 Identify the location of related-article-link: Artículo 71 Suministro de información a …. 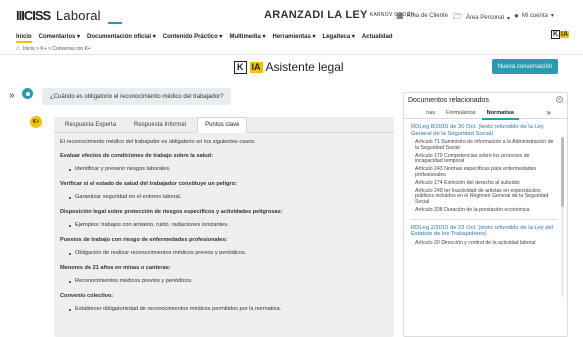
(484, 145).